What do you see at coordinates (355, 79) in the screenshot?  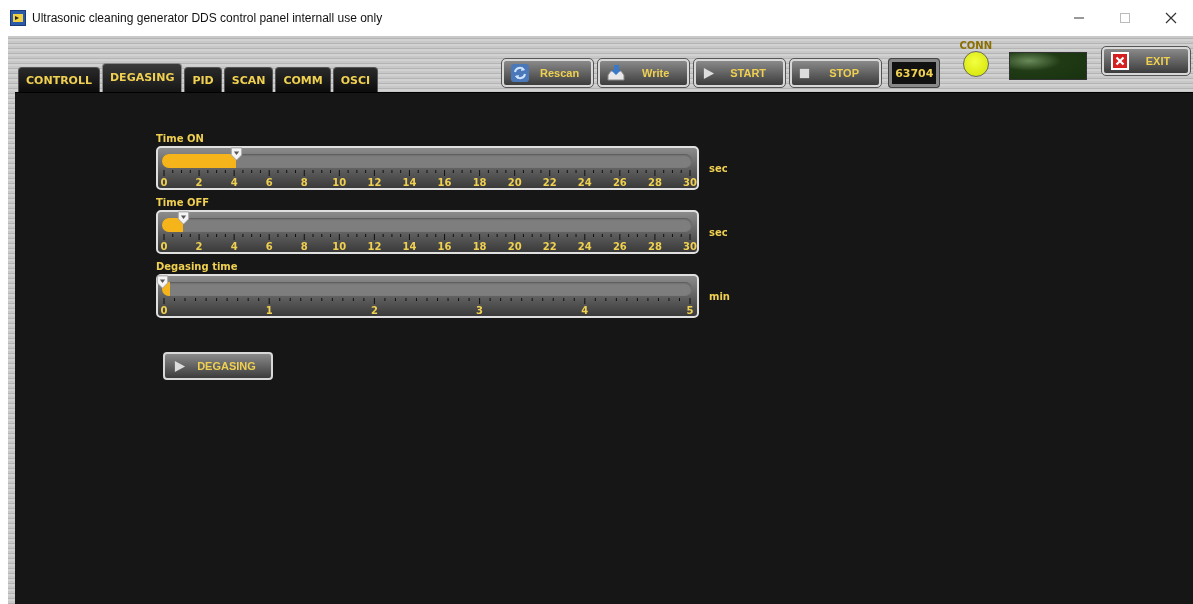 I see `tab: OSCI` at bounding box center [355, 79].